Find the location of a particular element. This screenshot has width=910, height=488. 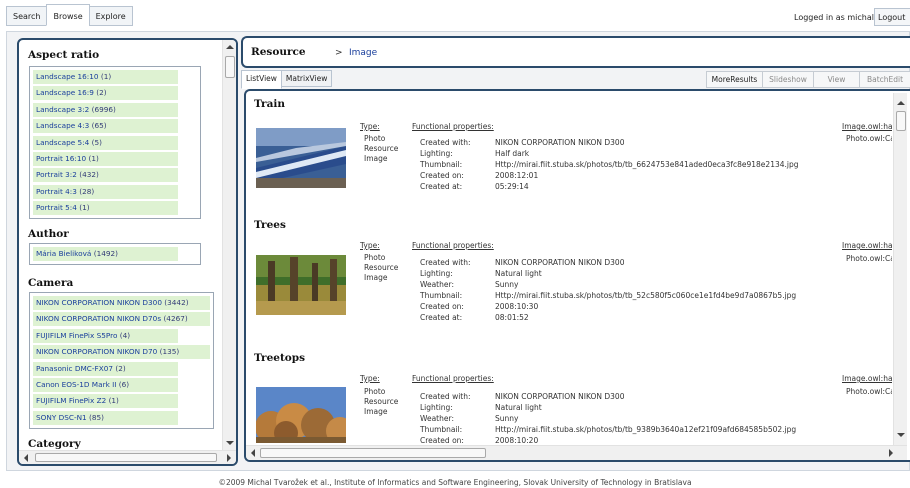

resource-title: Resource is located at coordinates (278, 52).